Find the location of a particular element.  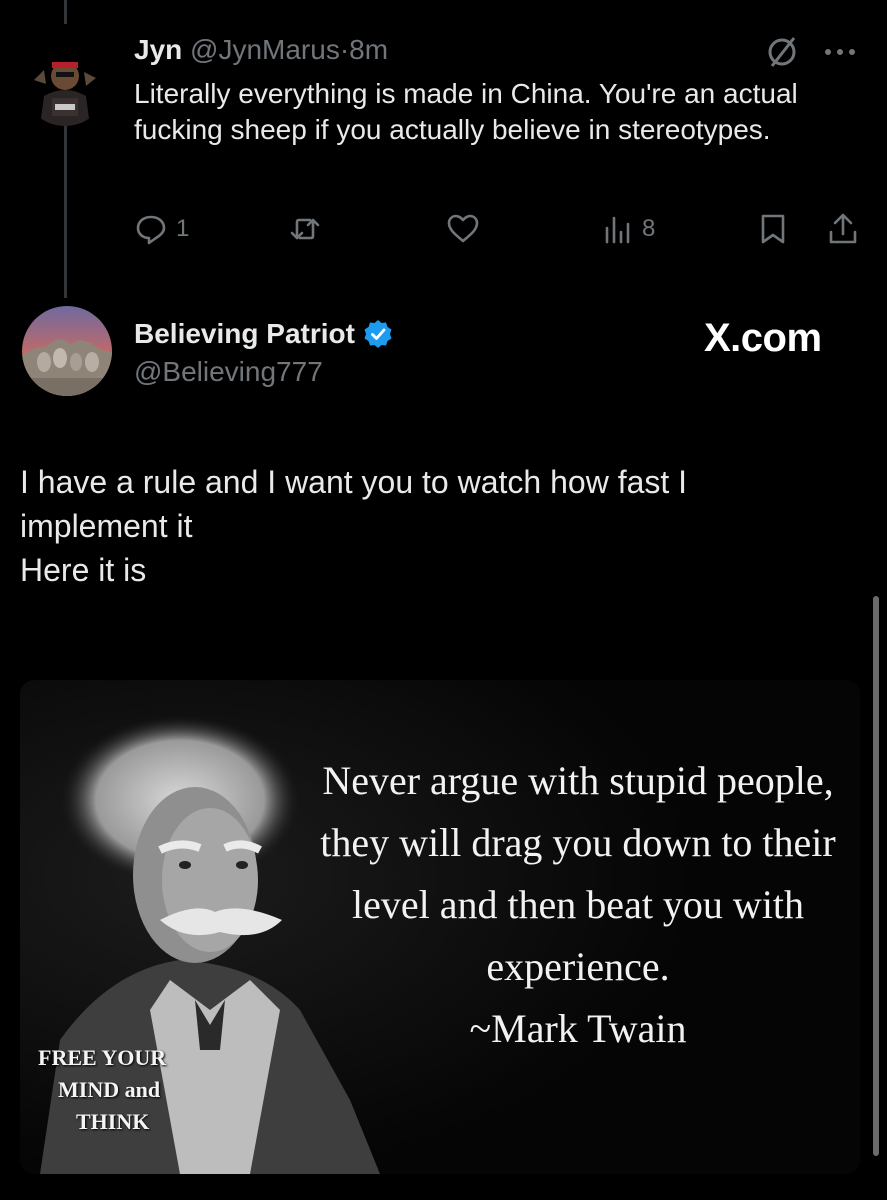

verified-icon is located at coordinates (378, 334).